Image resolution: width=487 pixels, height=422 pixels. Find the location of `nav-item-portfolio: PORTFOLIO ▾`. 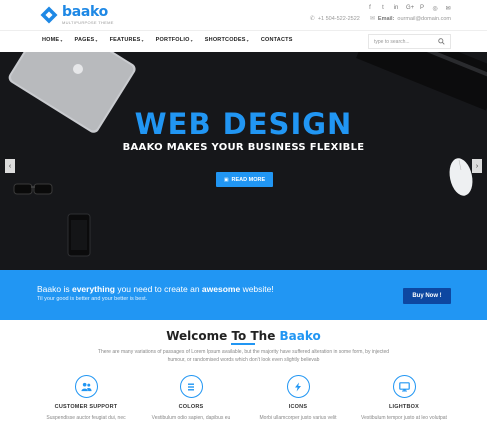

nav-item-portfolio: PORTFOLIO ▾ is located at coordinates (174, 40).